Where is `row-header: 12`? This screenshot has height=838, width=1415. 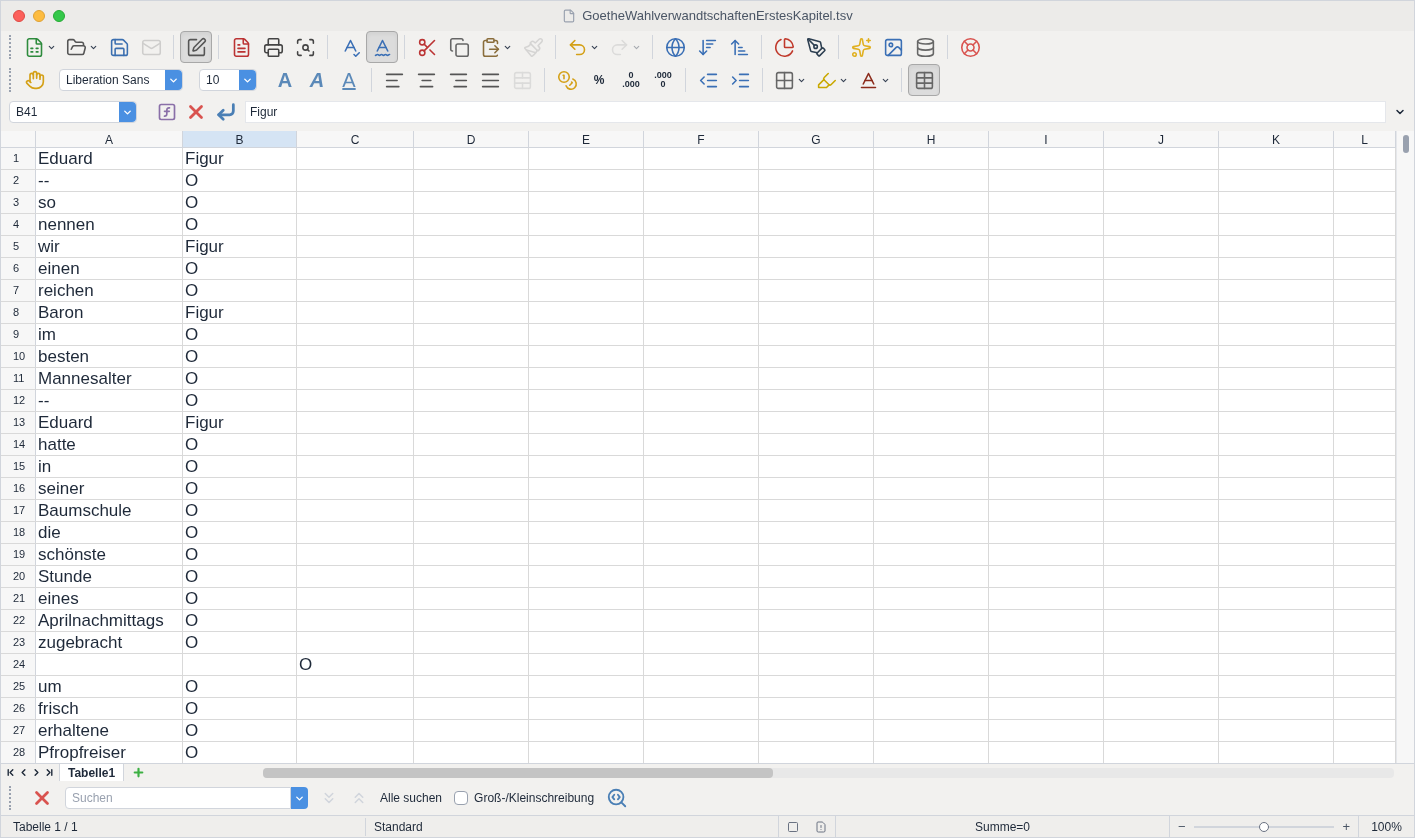 row-header: 12 is located at coordinates (18, 400).